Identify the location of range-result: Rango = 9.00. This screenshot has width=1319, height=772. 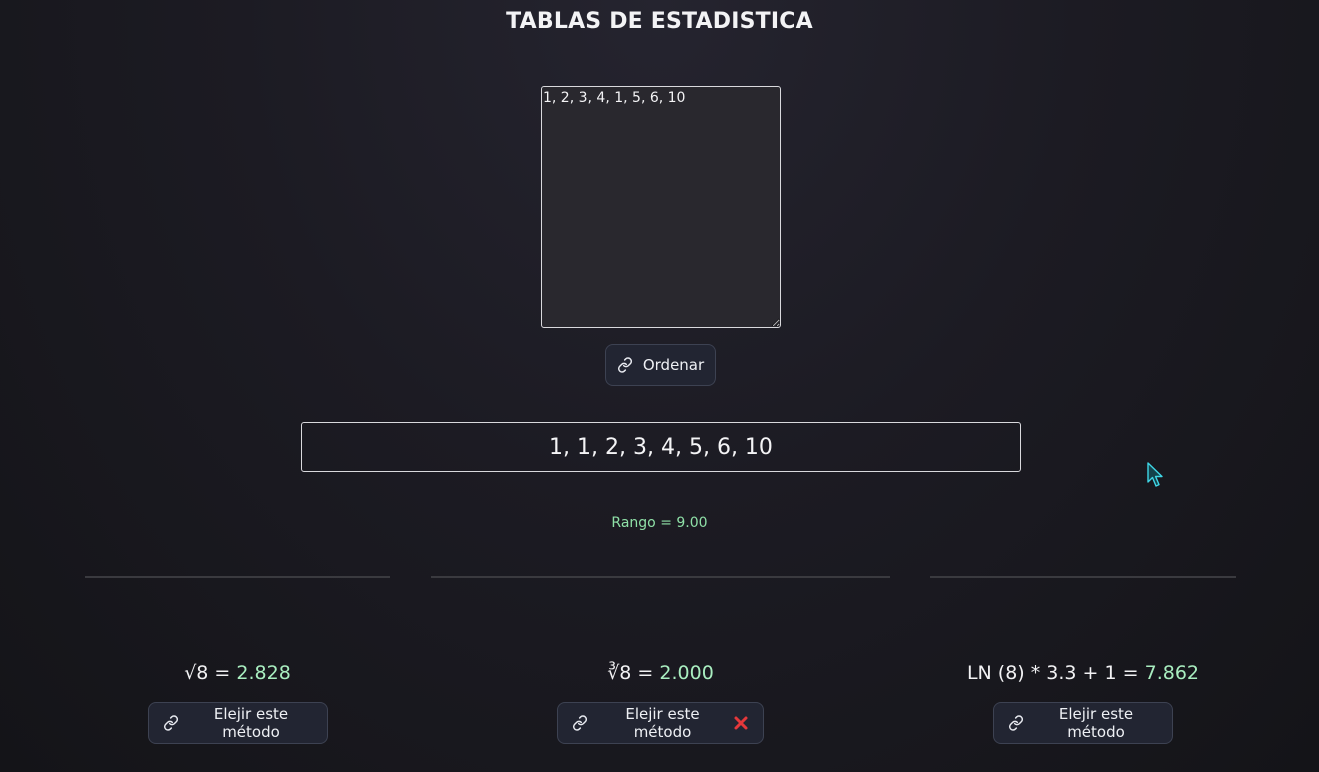
(659, 523).